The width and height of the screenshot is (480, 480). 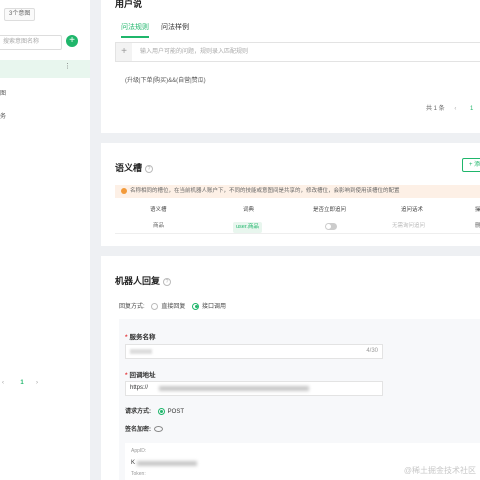 I want to click on col-dict: 词典, so click(x=249, y=210).